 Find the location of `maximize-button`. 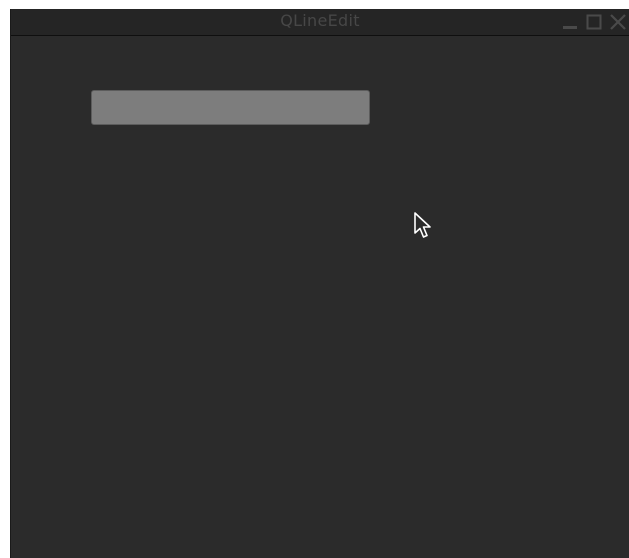

maximize-button is located at coordinates (594, 22).